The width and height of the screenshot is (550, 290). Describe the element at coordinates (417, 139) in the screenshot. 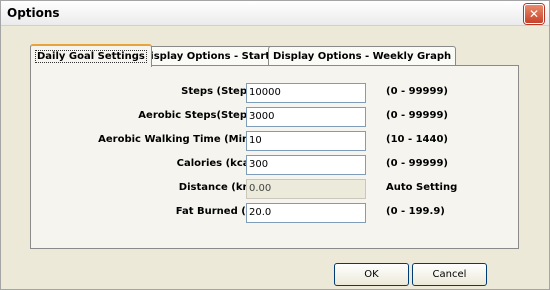

I see `aerobic-walking-time-range: (10 - 1440)` at that location.